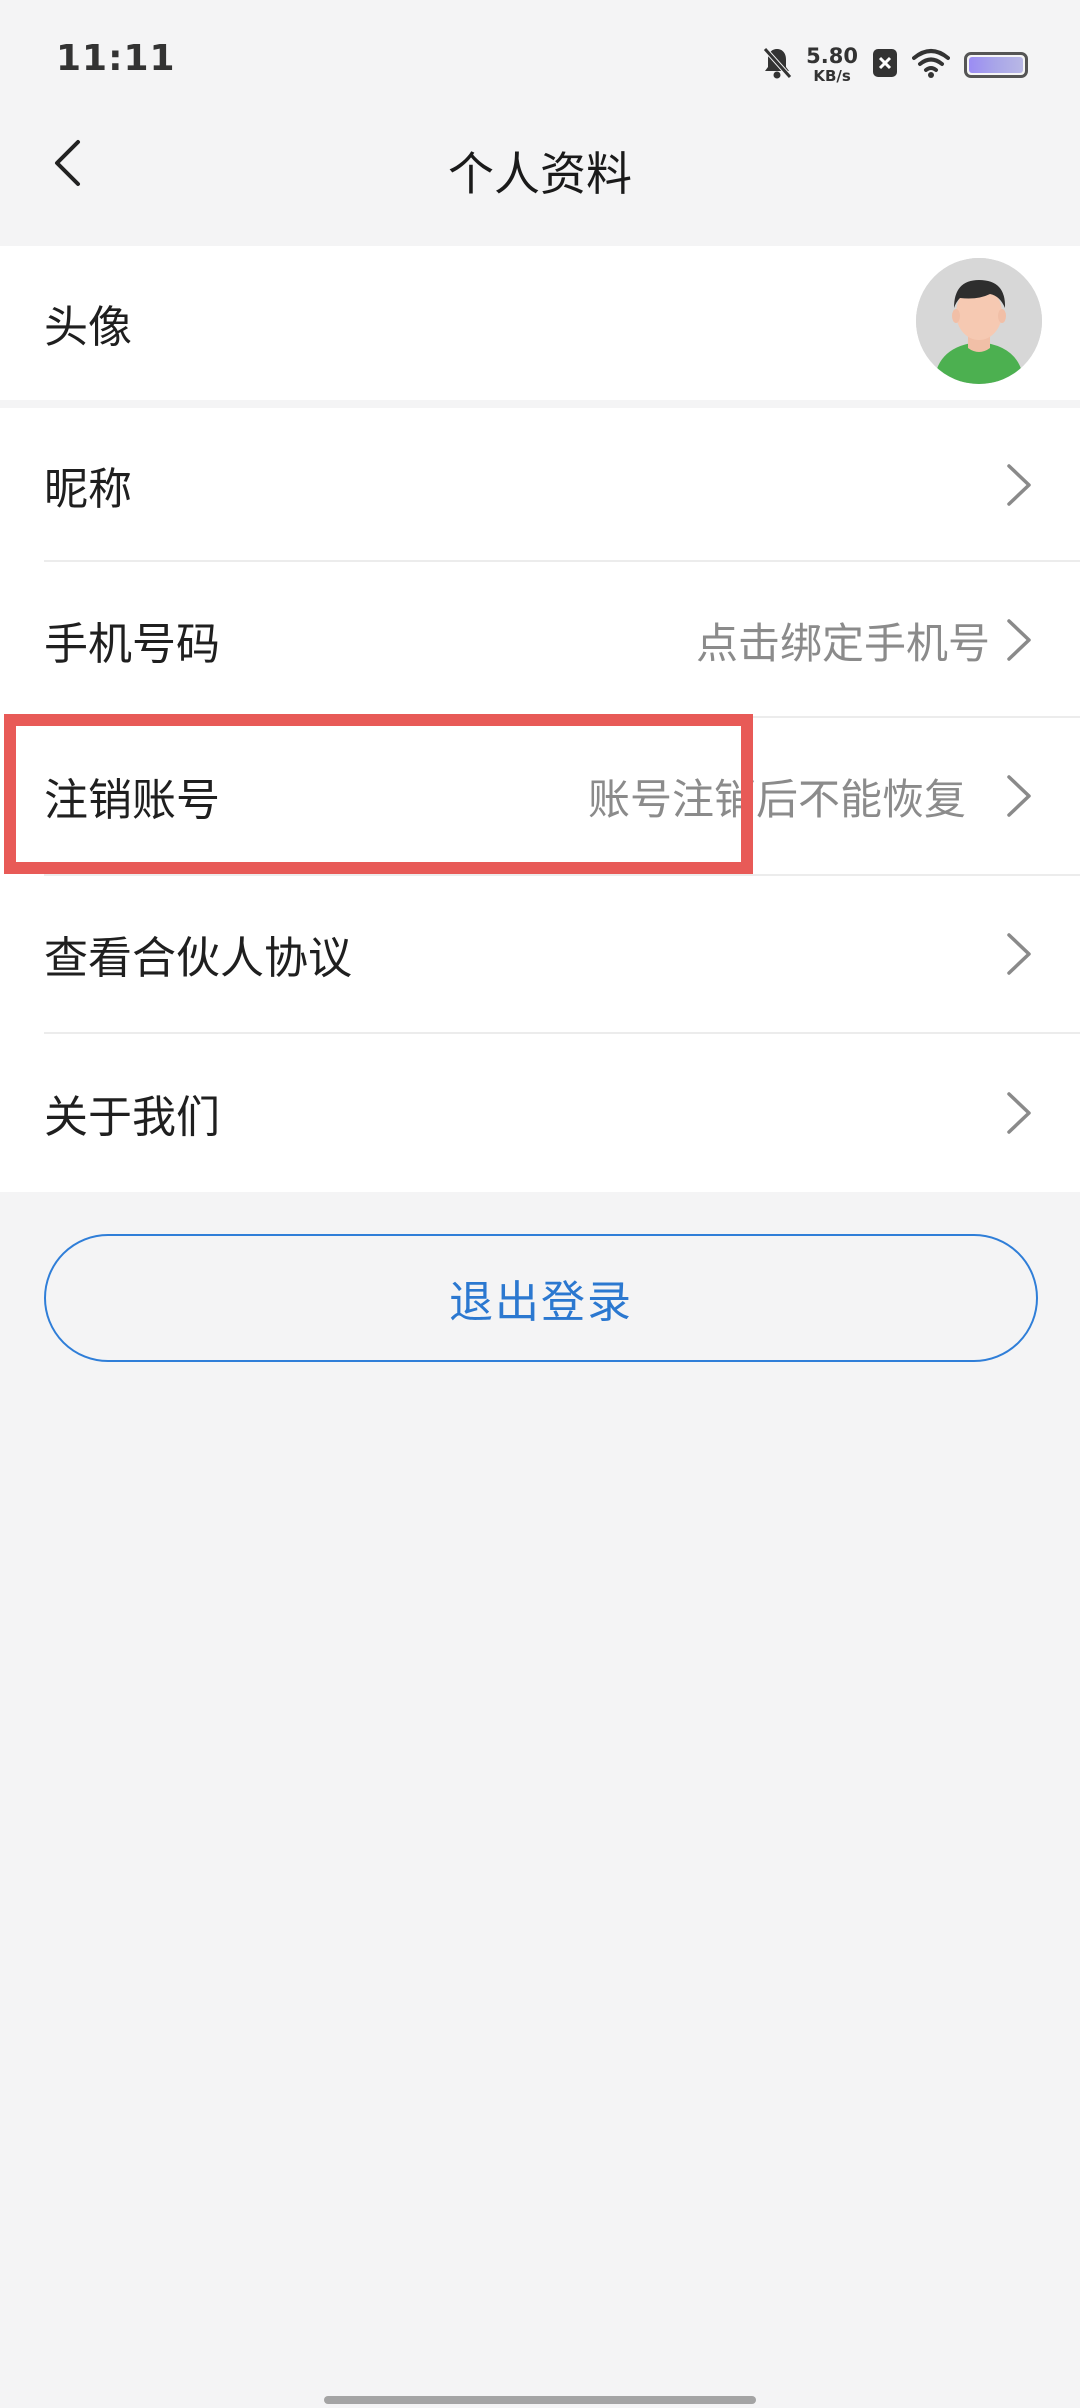  Describe the element at coordinates (842, 643) in the screenshot. I see `phone-binding-hint: 点击绑定手机号` at that location.